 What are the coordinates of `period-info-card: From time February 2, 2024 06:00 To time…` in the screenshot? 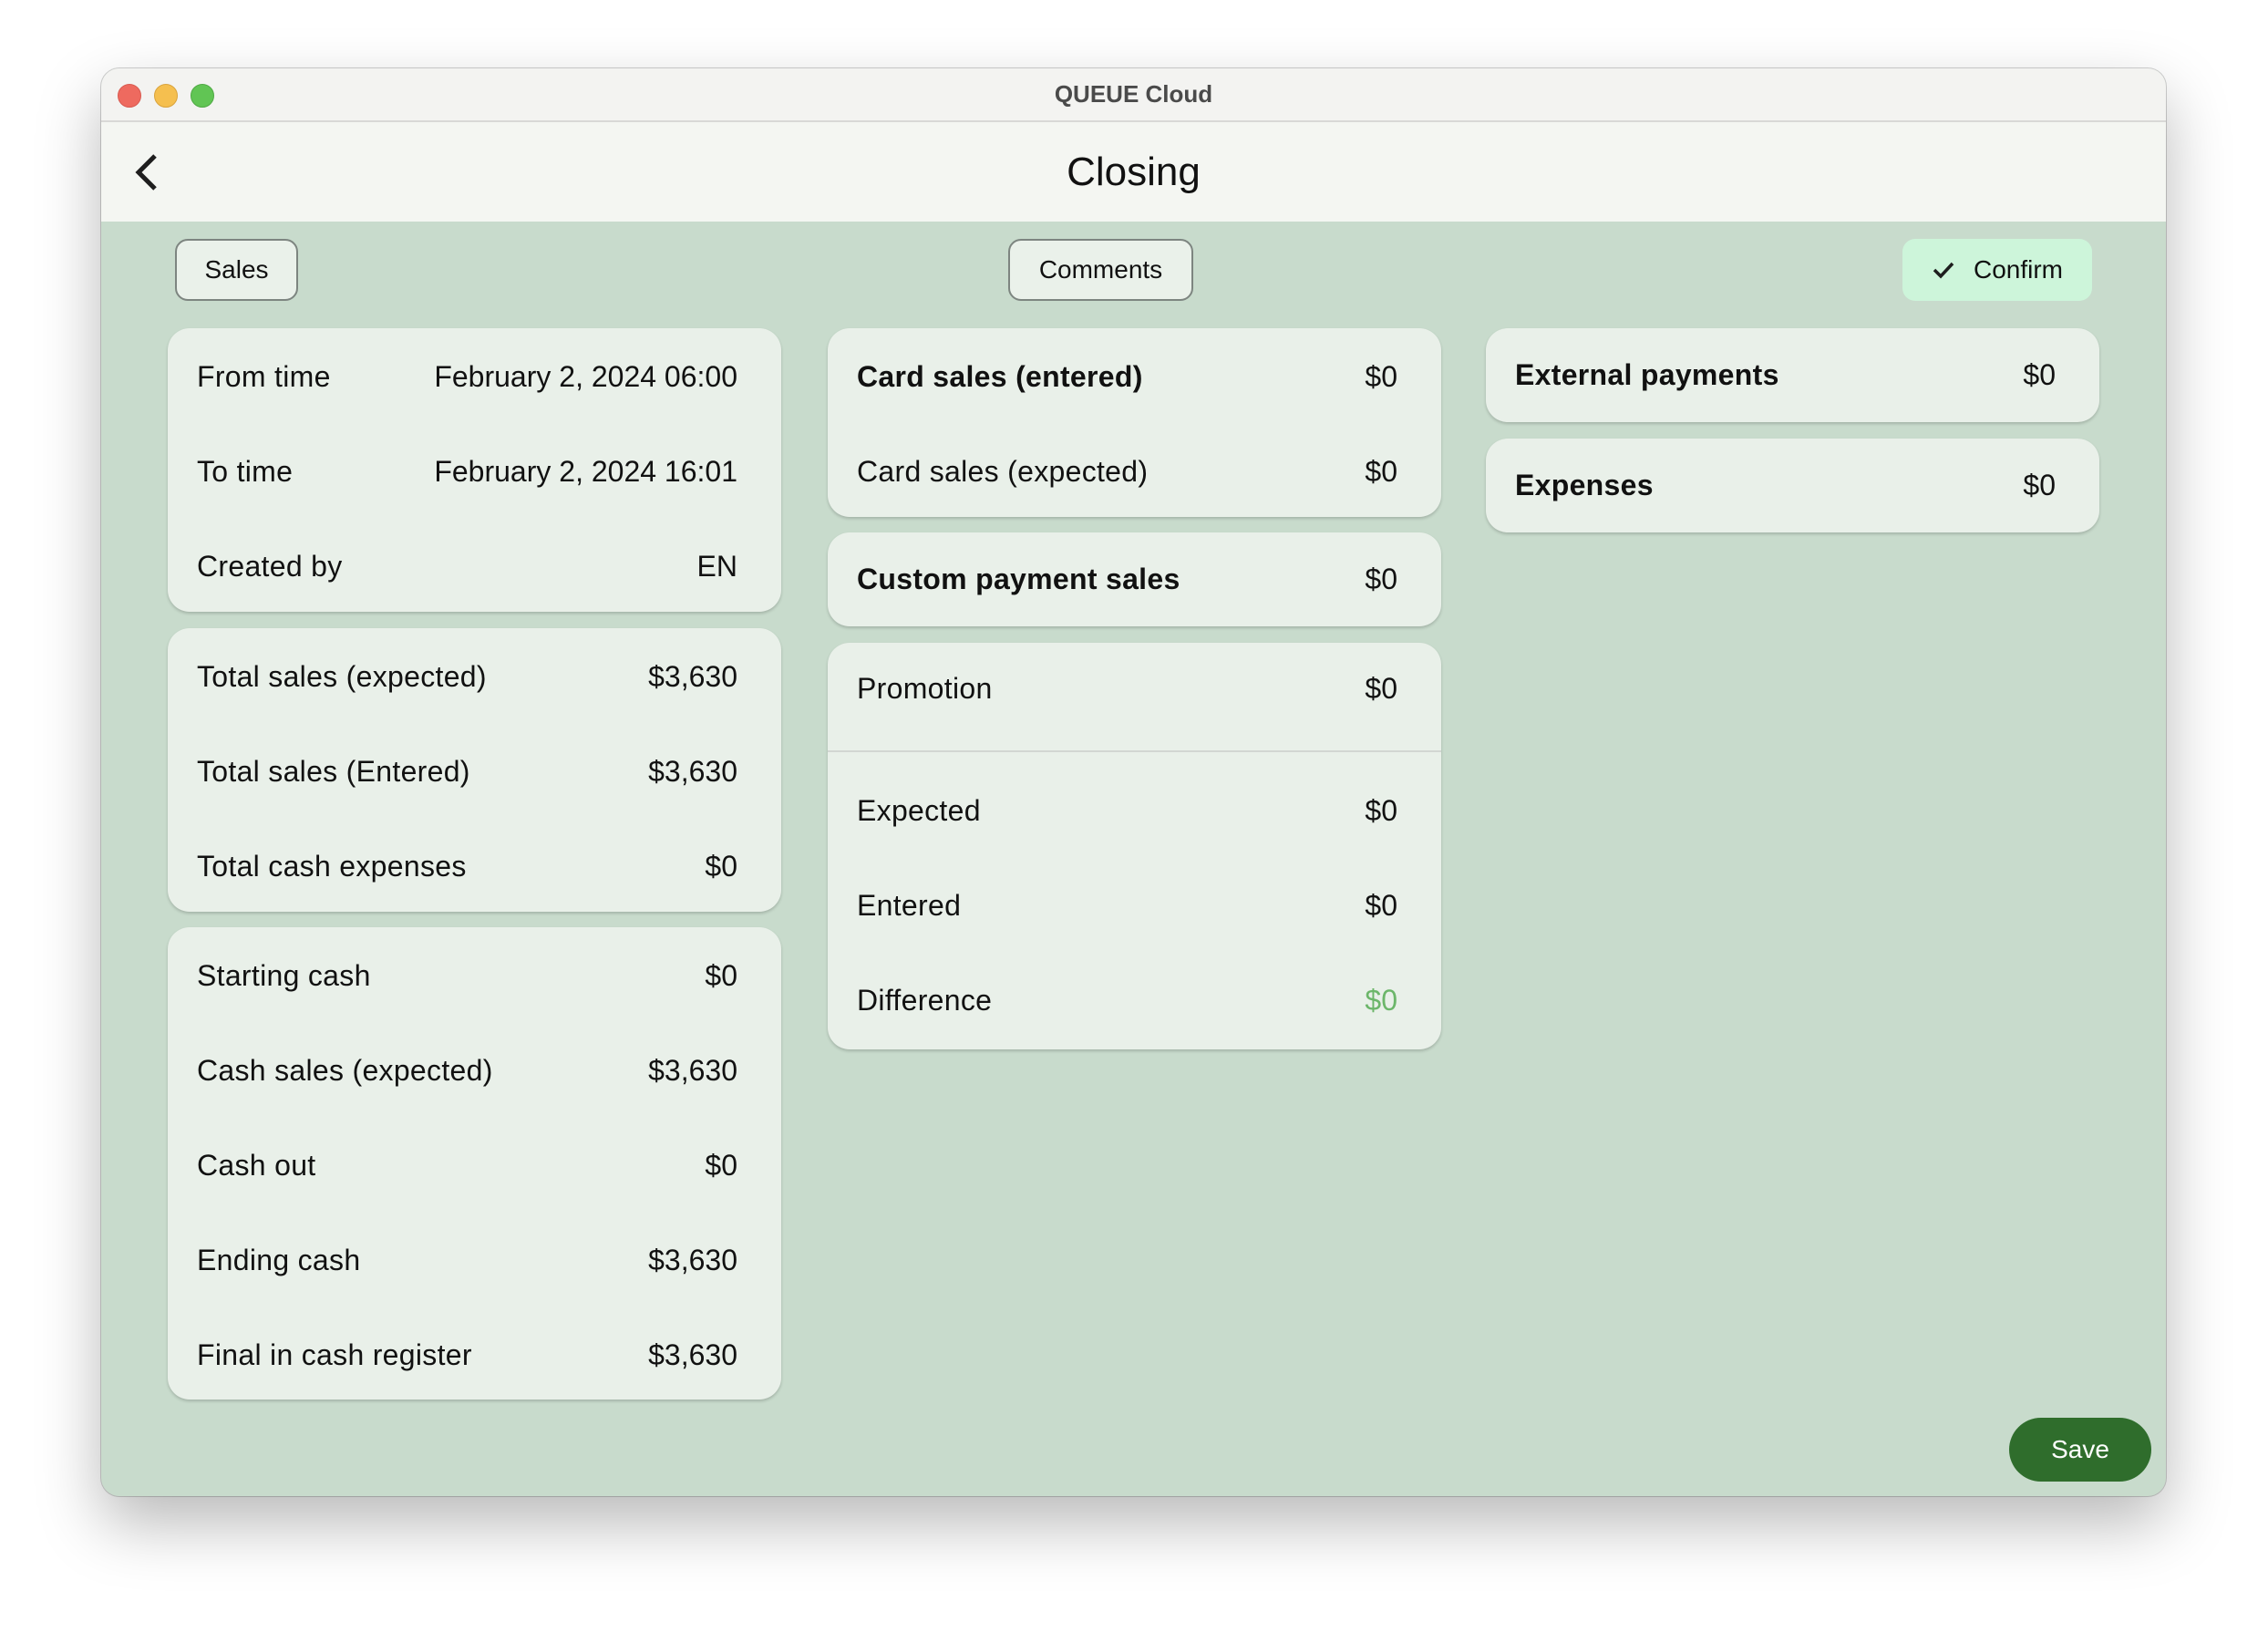 It's located at (474, 470).